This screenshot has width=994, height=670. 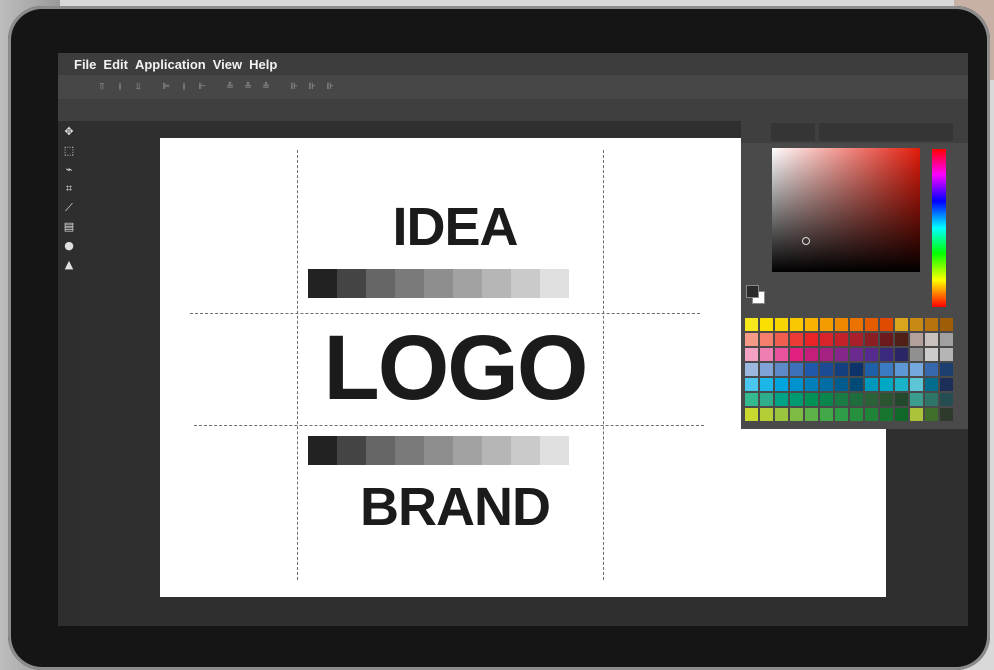 What do you see at coordinates (69, 208) in the screenshot?
I see `eyedropper-icon: ⟋` at bounding box center [69, 208].